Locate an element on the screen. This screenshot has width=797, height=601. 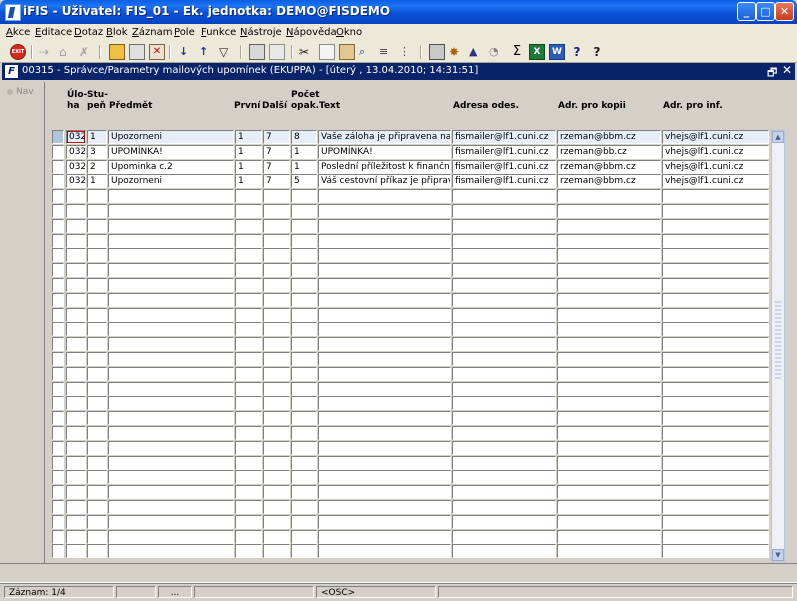
copy-icon is located at coordinates (327, 52).